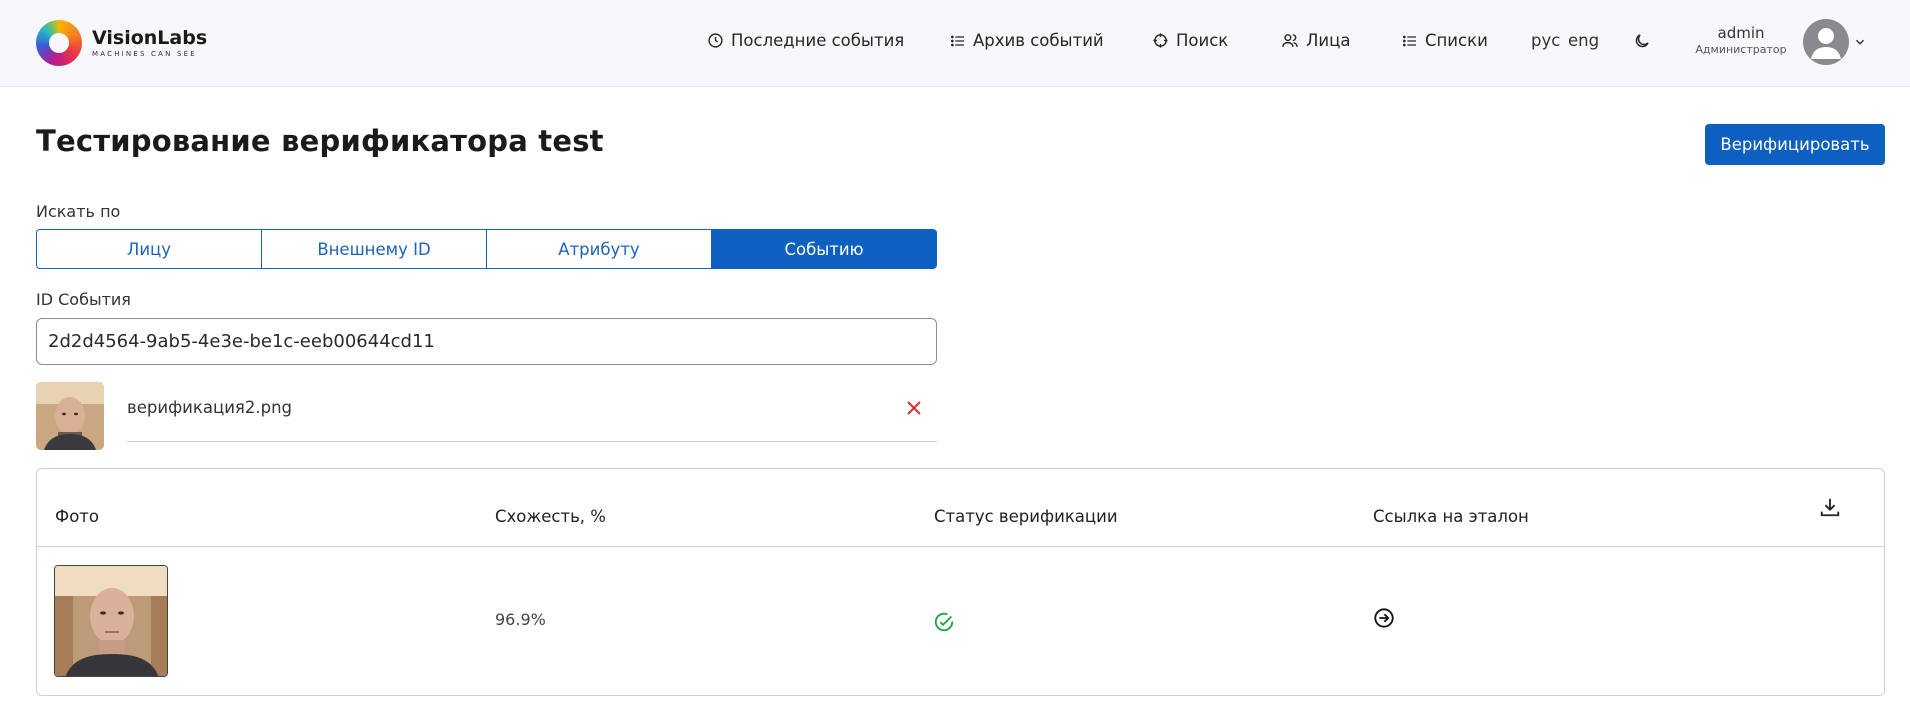  Describe the element at coordinates (150, 38) in the screenshot. I see `brand-name: VisionLabs` at that location.